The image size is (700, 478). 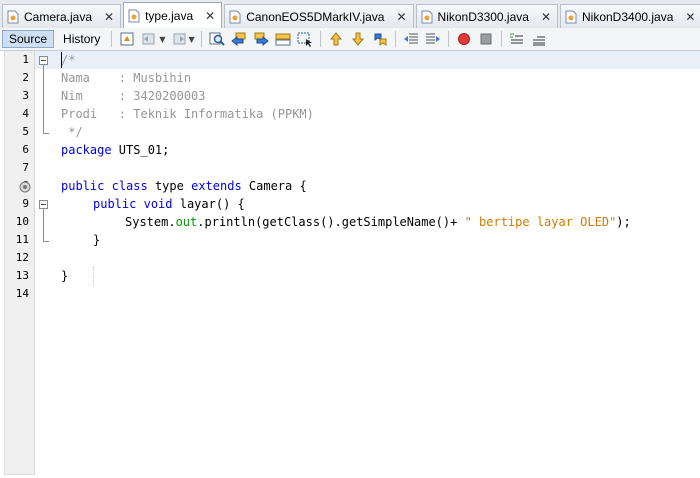 What do you see at coordinates (411, 39) in the screenshot?
I see `shift-left-icon` at bounding box center [411, 39].